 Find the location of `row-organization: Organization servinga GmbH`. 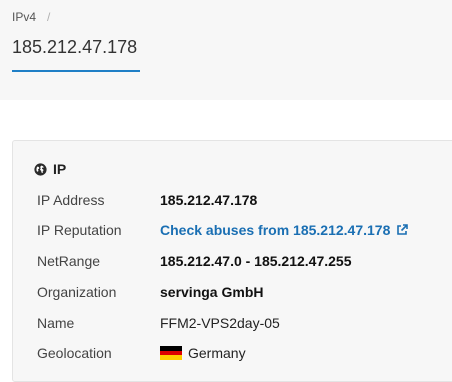

row-organization: Organization servinga GmbH is located at coordinates (244, 292).